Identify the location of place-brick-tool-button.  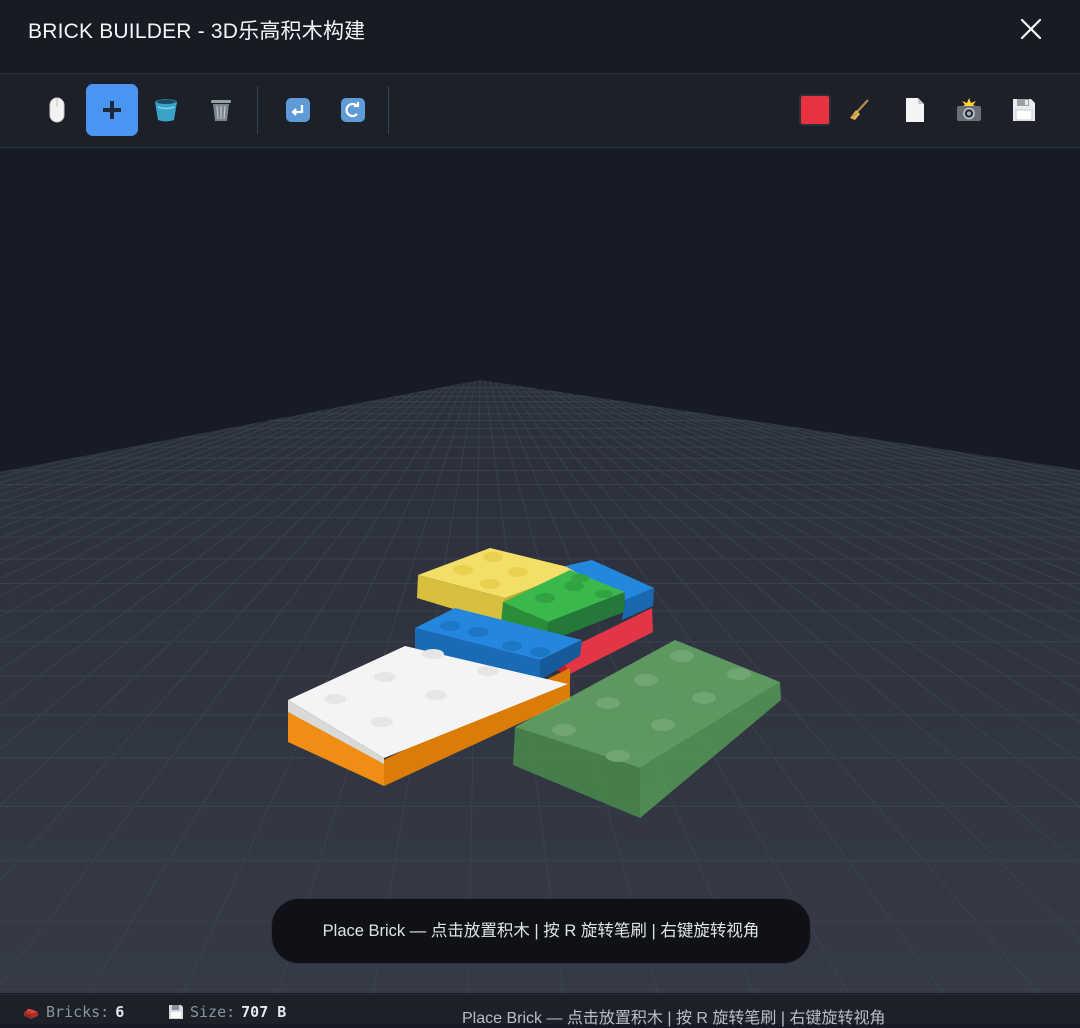
(112, 110).